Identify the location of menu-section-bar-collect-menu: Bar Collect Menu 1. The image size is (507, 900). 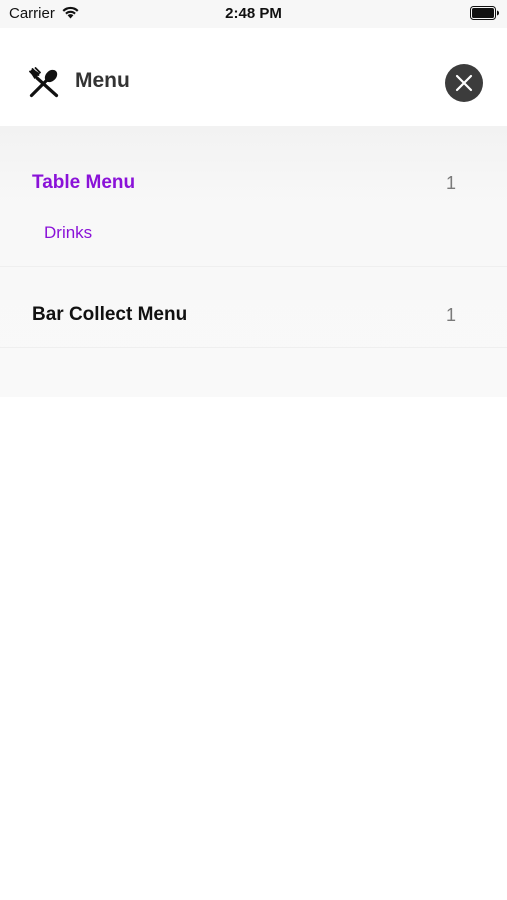
(253, 307).